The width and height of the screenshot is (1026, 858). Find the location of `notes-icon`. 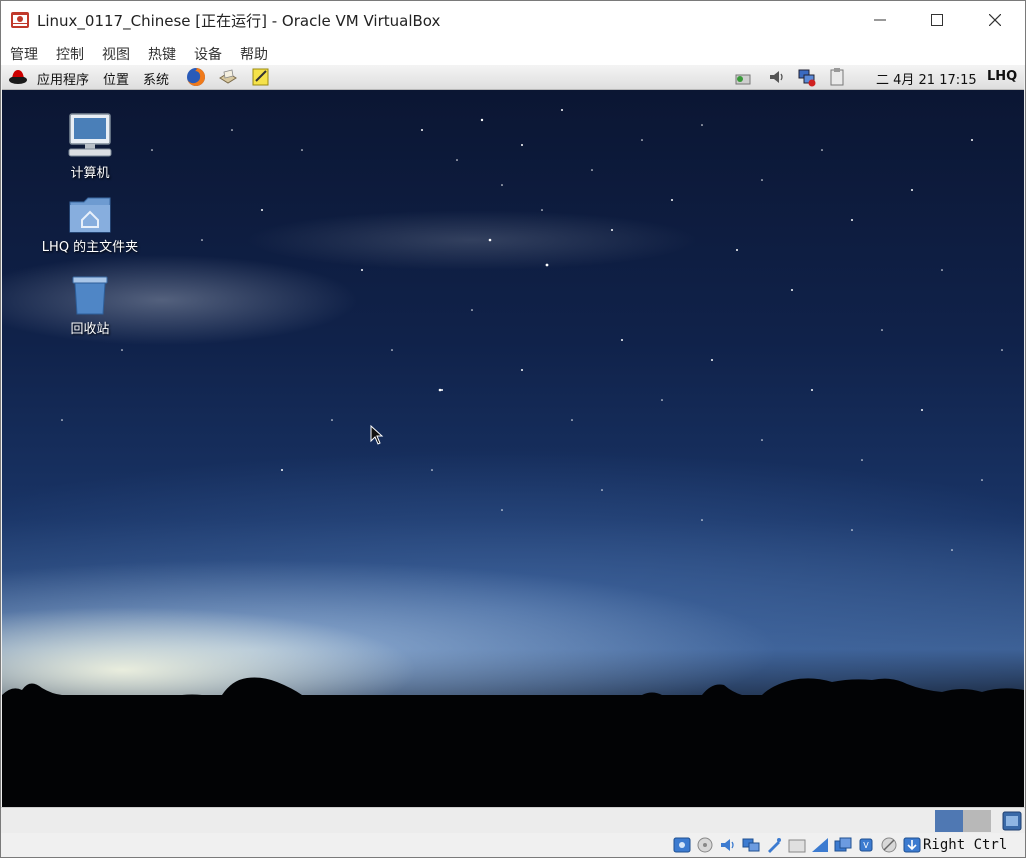

notes-icon is located at coordinates (261, 77).